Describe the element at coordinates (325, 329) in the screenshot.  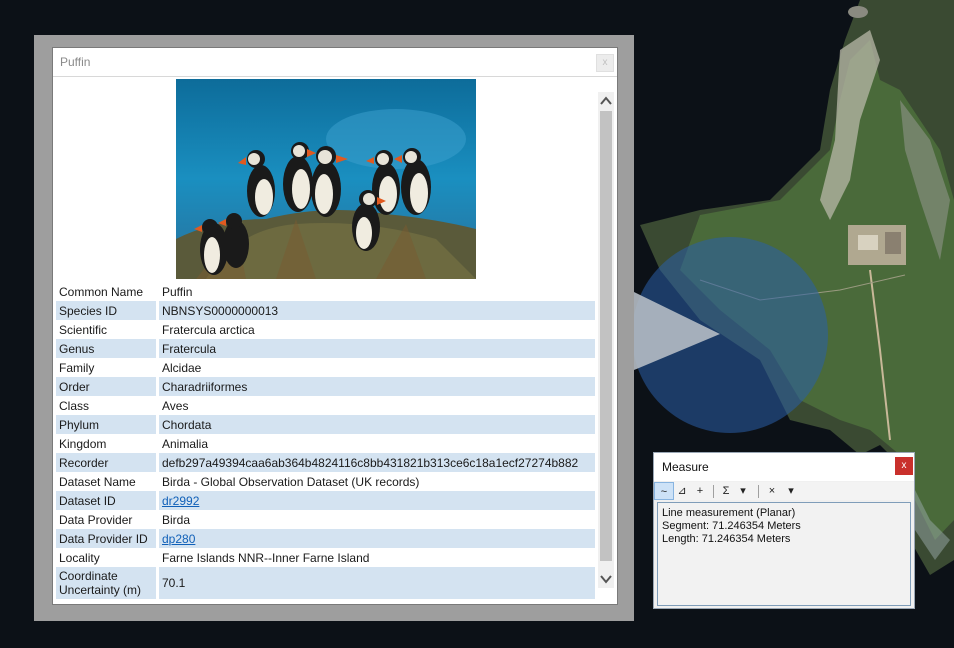
I see `table-row: Scientific Fratercula arctica` at that location.